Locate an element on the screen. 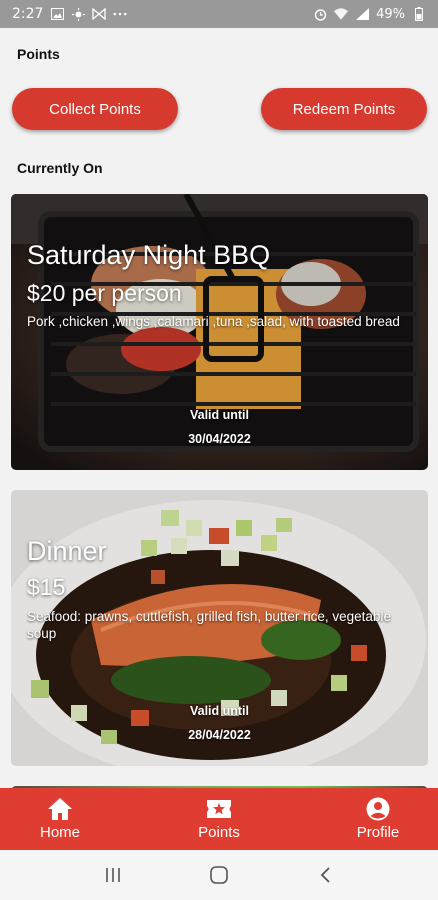  recent-apps-button is located at coordinates (113, 875).